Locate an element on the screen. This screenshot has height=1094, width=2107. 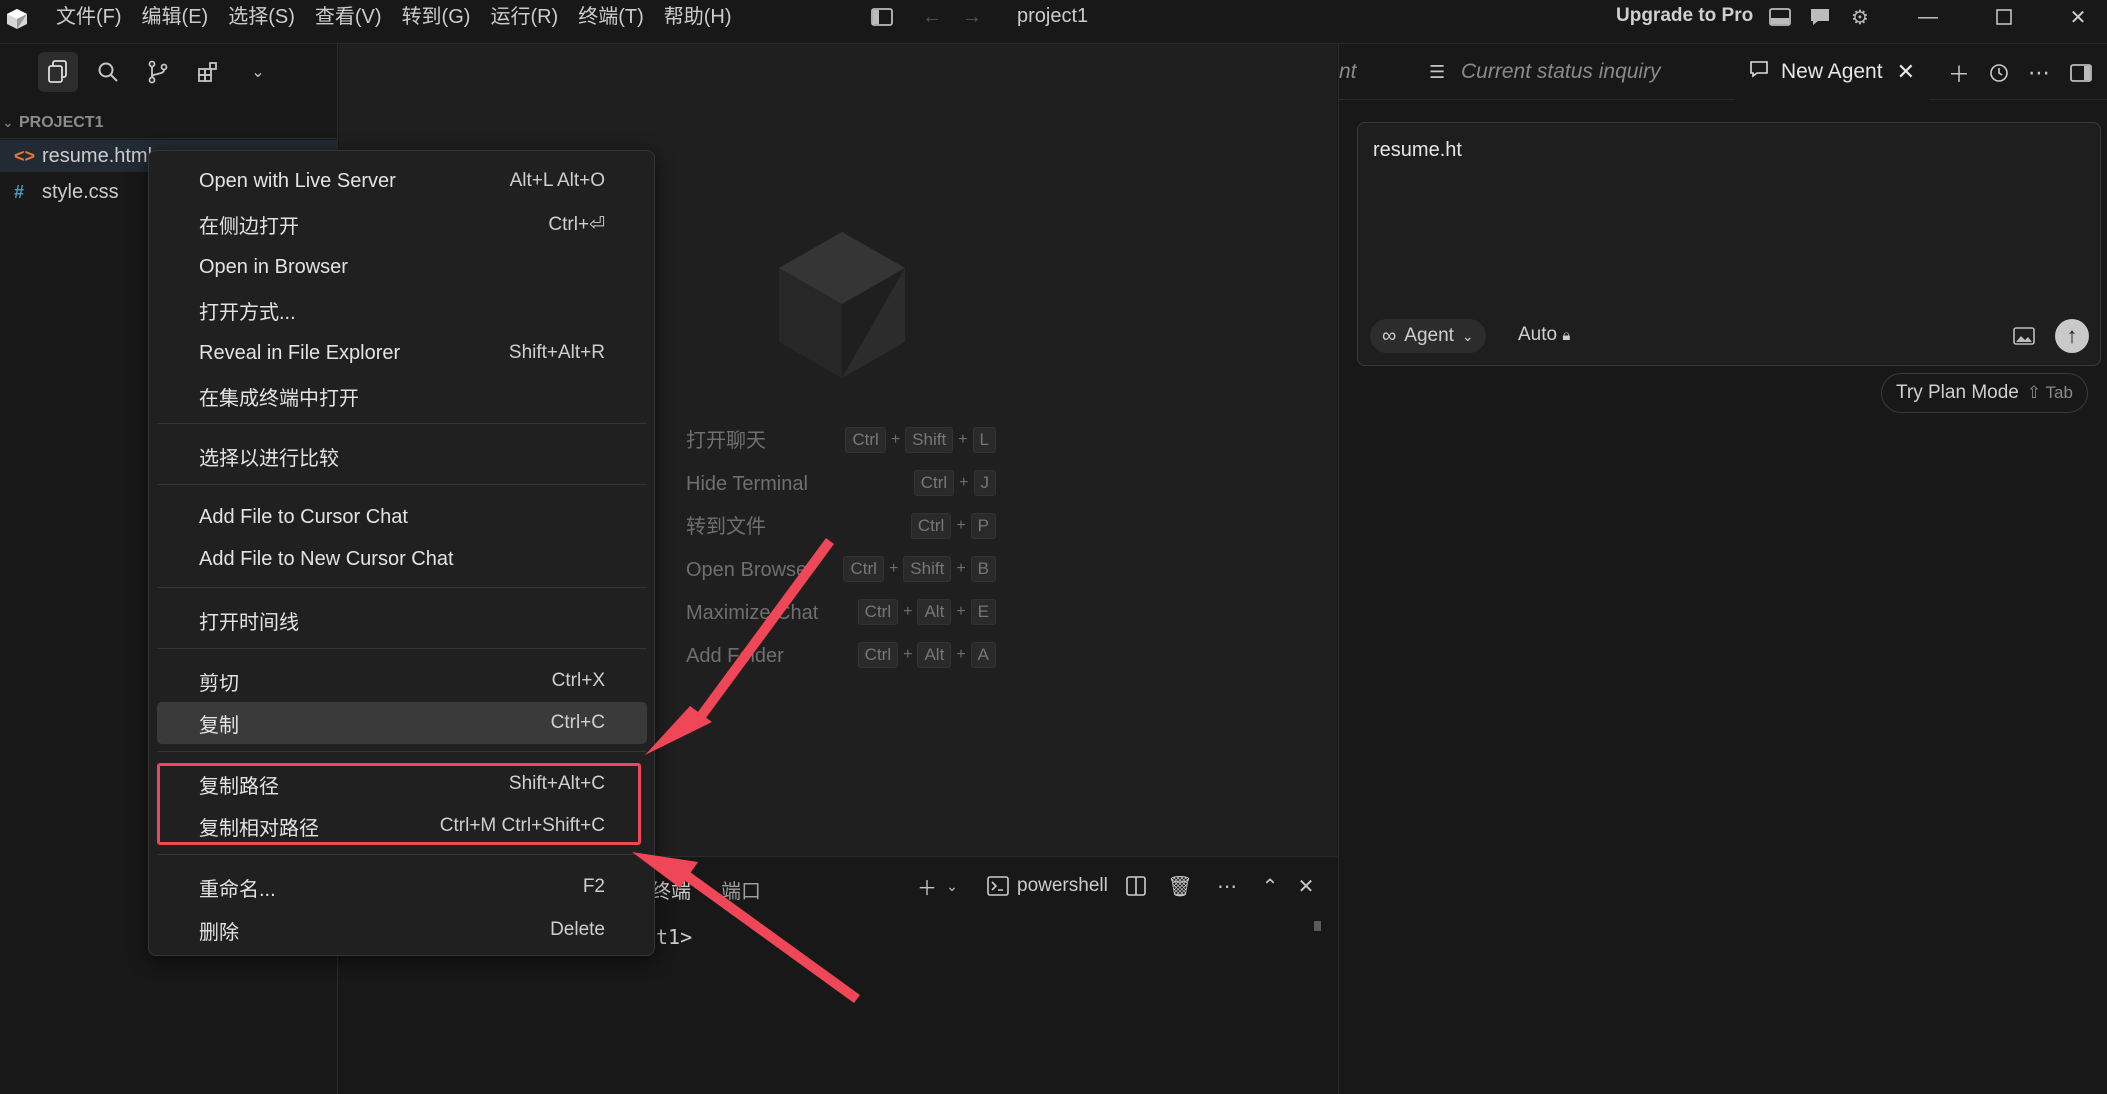
menu-item-rename: 重命名... F2 is located at coordinates (402, 887).